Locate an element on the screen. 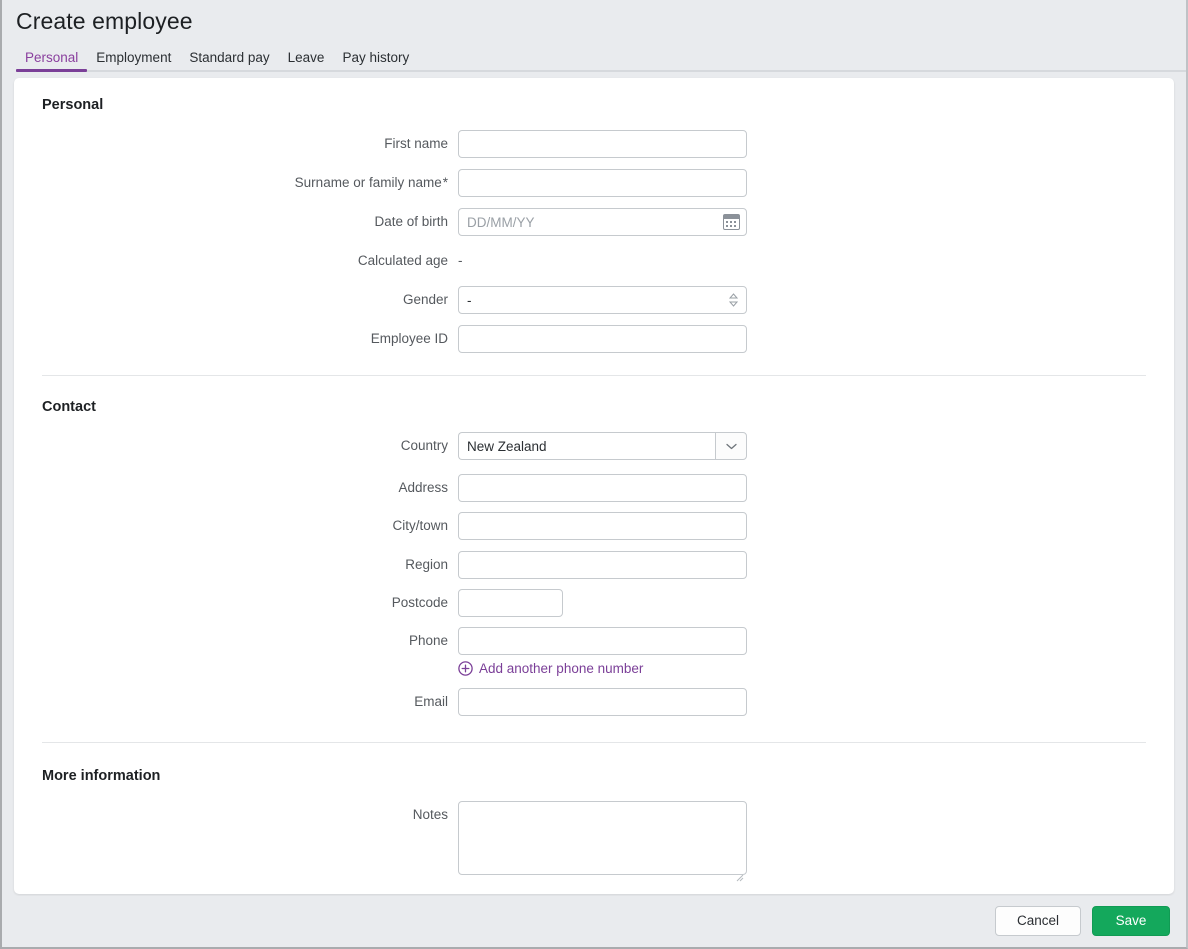  field-email is located at coordinates (602, 702).